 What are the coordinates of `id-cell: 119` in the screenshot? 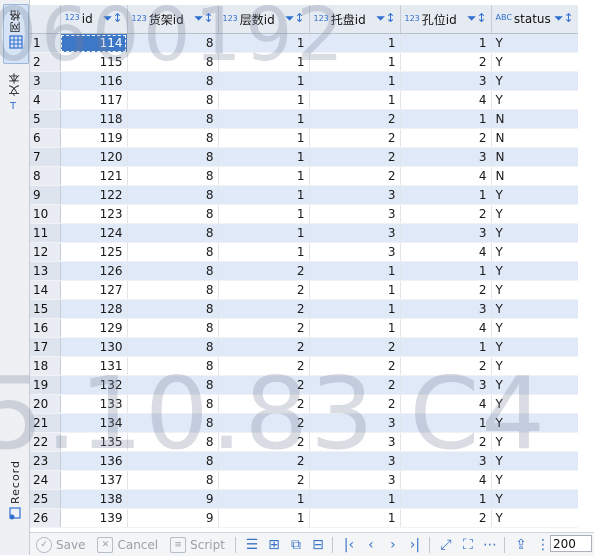 It's located at (94, 138).